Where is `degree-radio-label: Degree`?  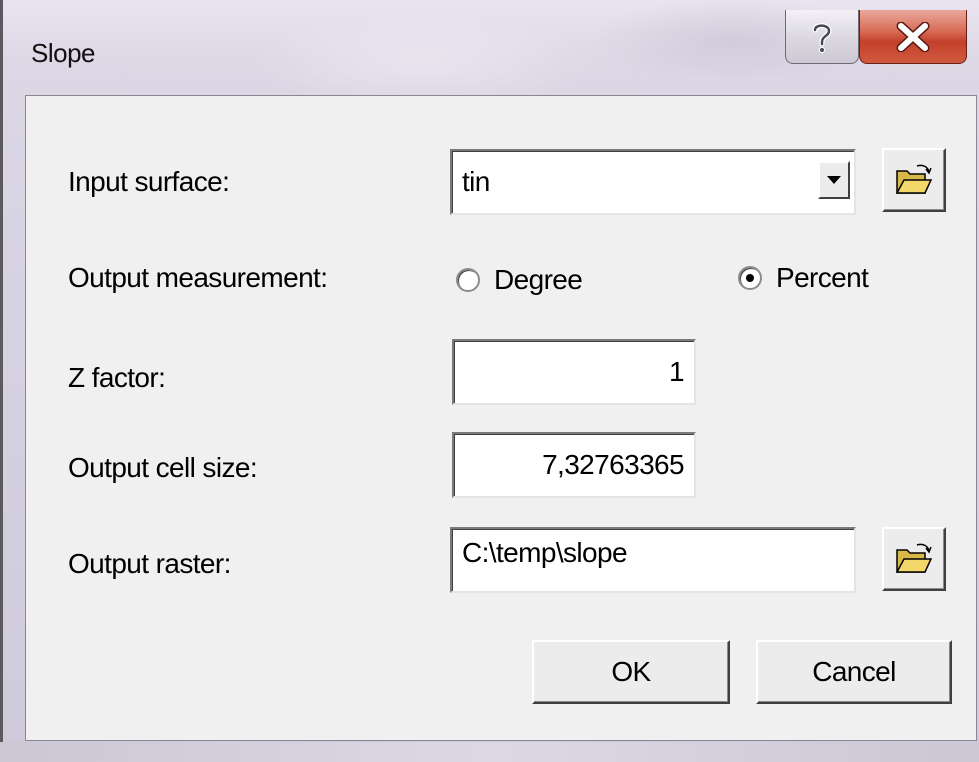
degree-radio-label: Degree is located at coordinates (538, 279).